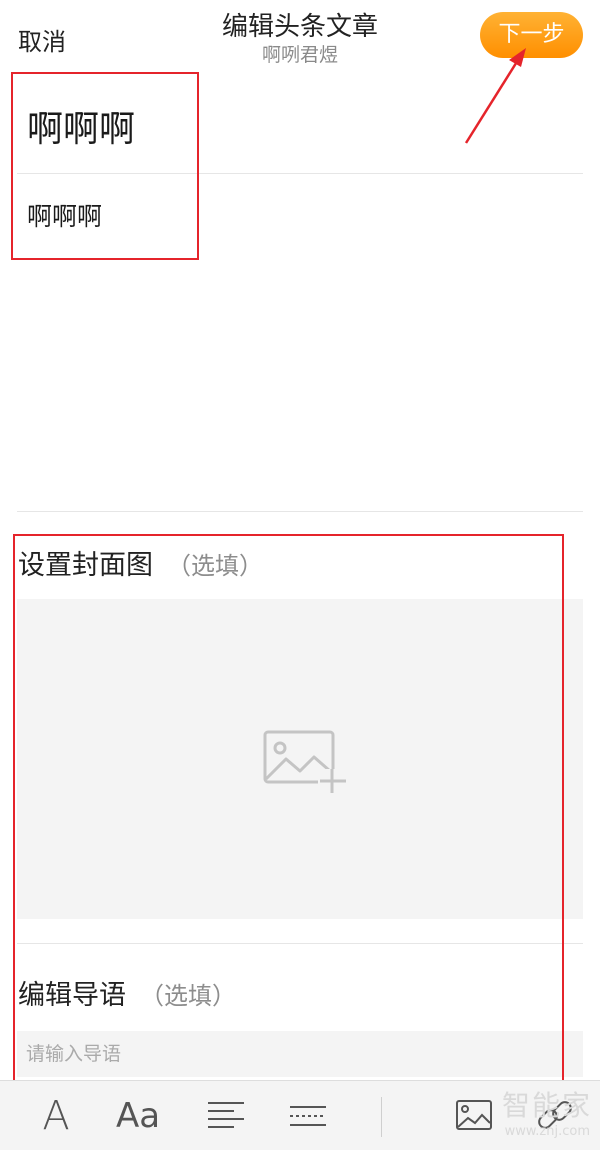  I want to click on cover-section-label: 设置封面图 （选填）, so click(140, 562).